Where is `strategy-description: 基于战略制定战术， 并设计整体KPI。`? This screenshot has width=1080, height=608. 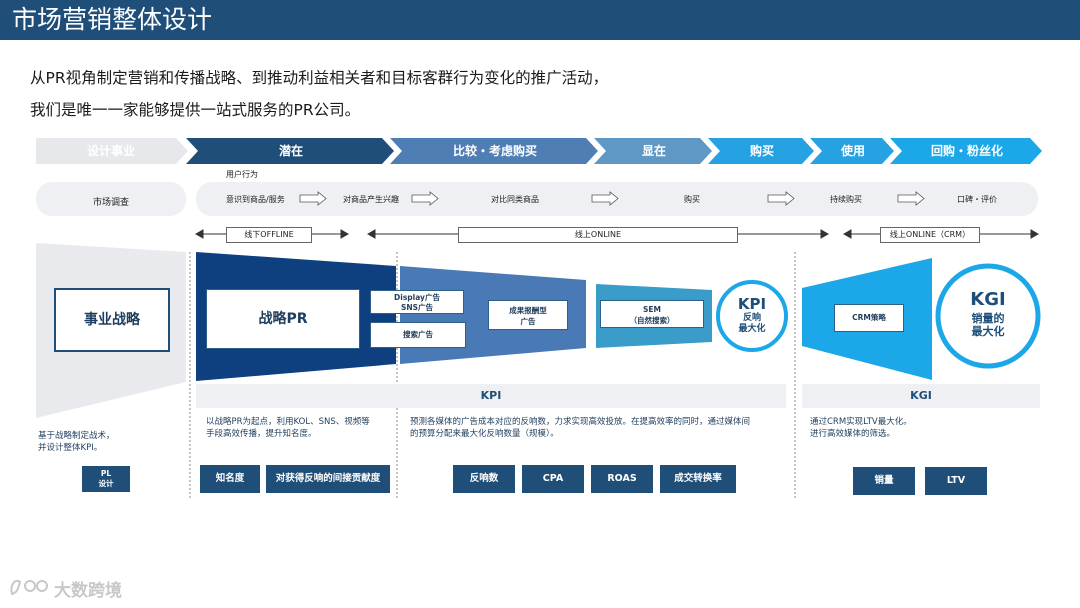 strategy-description: 基于战略制定战术， 并设计整体KPI。 is located at coordinates (76, 442).